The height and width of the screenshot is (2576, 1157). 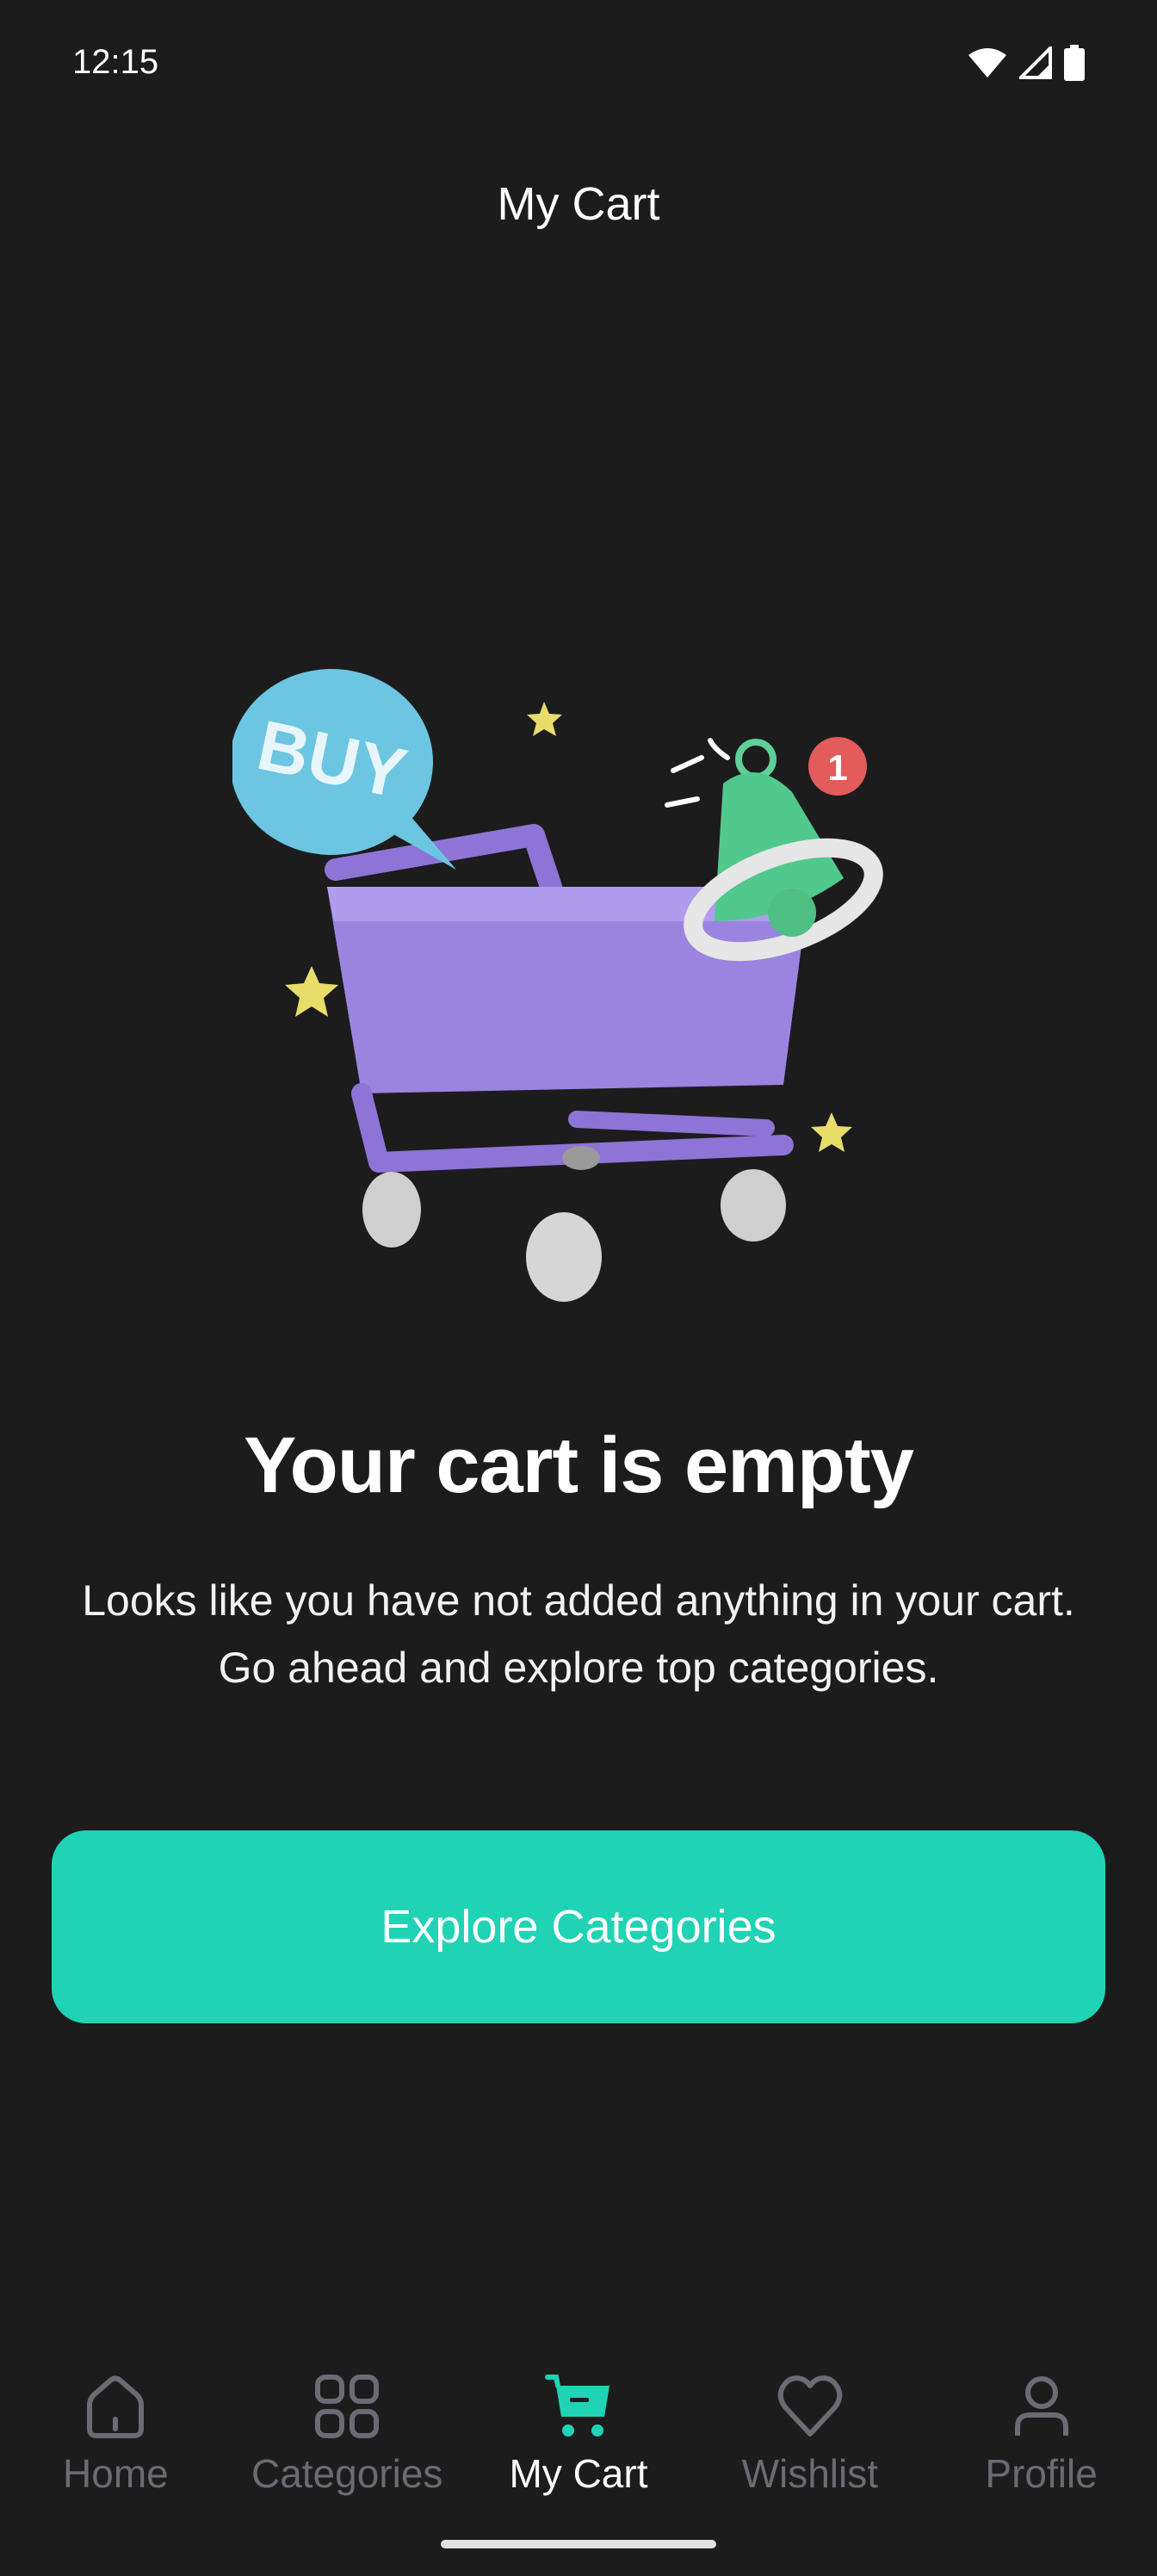 I want to click on page-title: My Cart, so click(x=579, y=204).